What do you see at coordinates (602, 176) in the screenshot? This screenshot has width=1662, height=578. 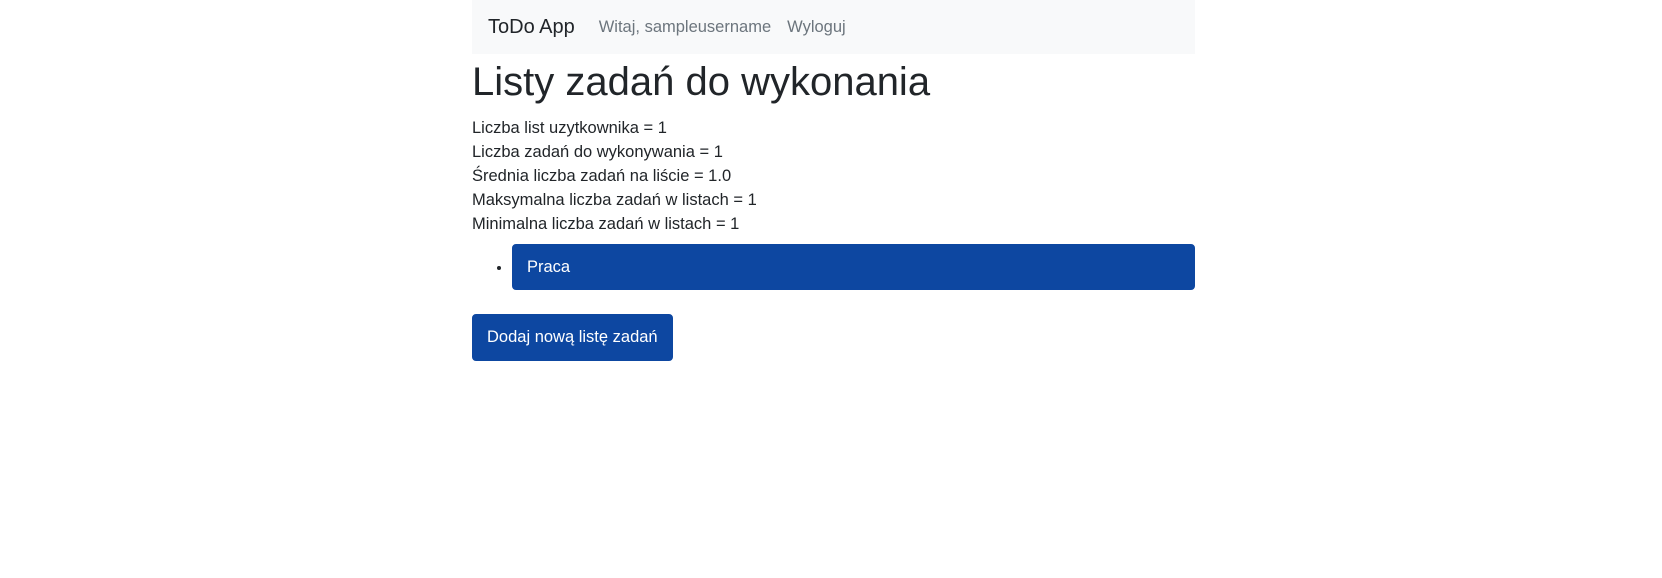 I see `stat-average-tasks: Średnia liczba zadań na liście = 1.0` at bounding box center [602, 176].